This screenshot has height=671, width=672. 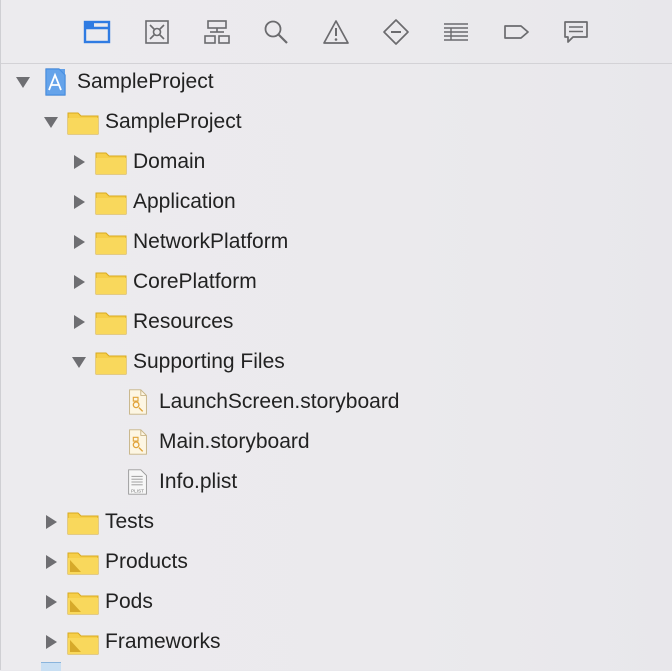 I want to click on tree-item-folder: Supporting Files, so click(x=177, y=362).